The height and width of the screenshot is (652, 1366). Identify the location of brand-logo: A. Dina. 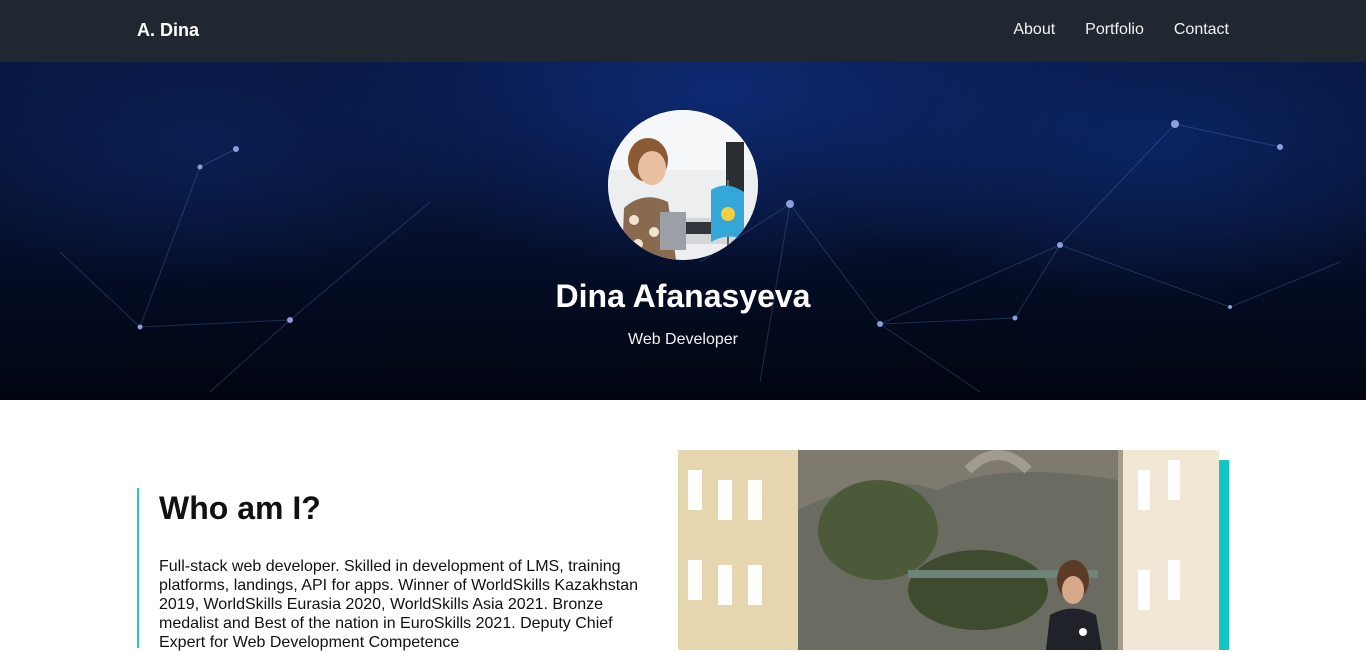
(168, 30).